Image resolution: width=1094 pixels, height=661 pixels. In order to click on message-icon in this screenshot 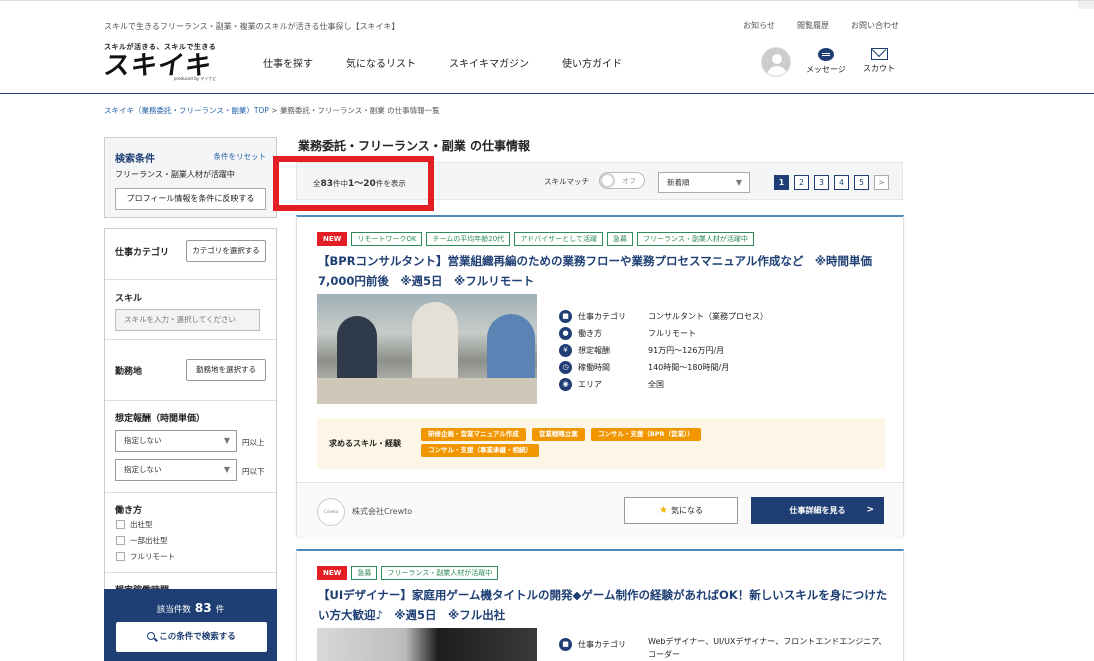, I will do `click(825, 54)`.